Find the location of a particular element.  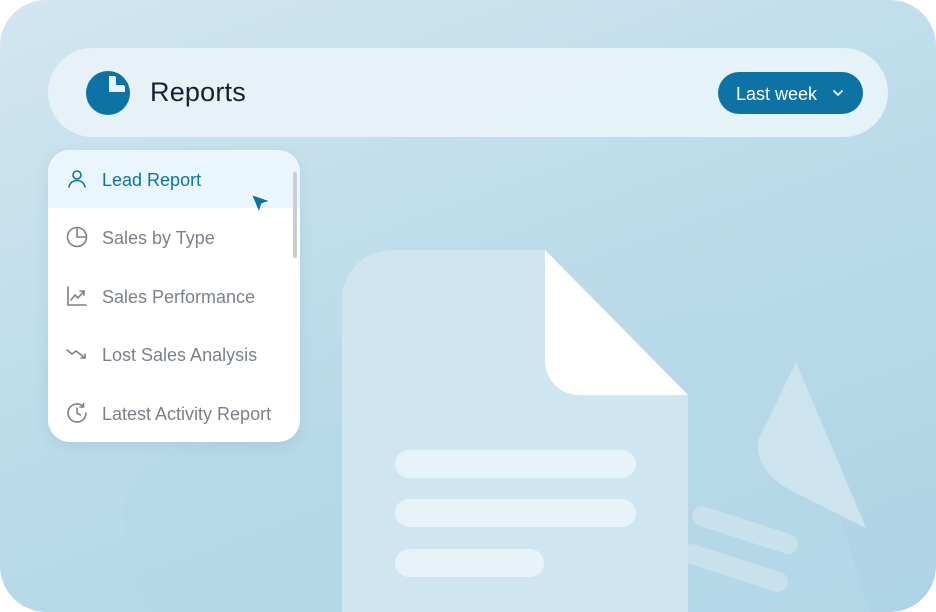

report-header-bar: Reports Last week is located at coordinates (468, 92).